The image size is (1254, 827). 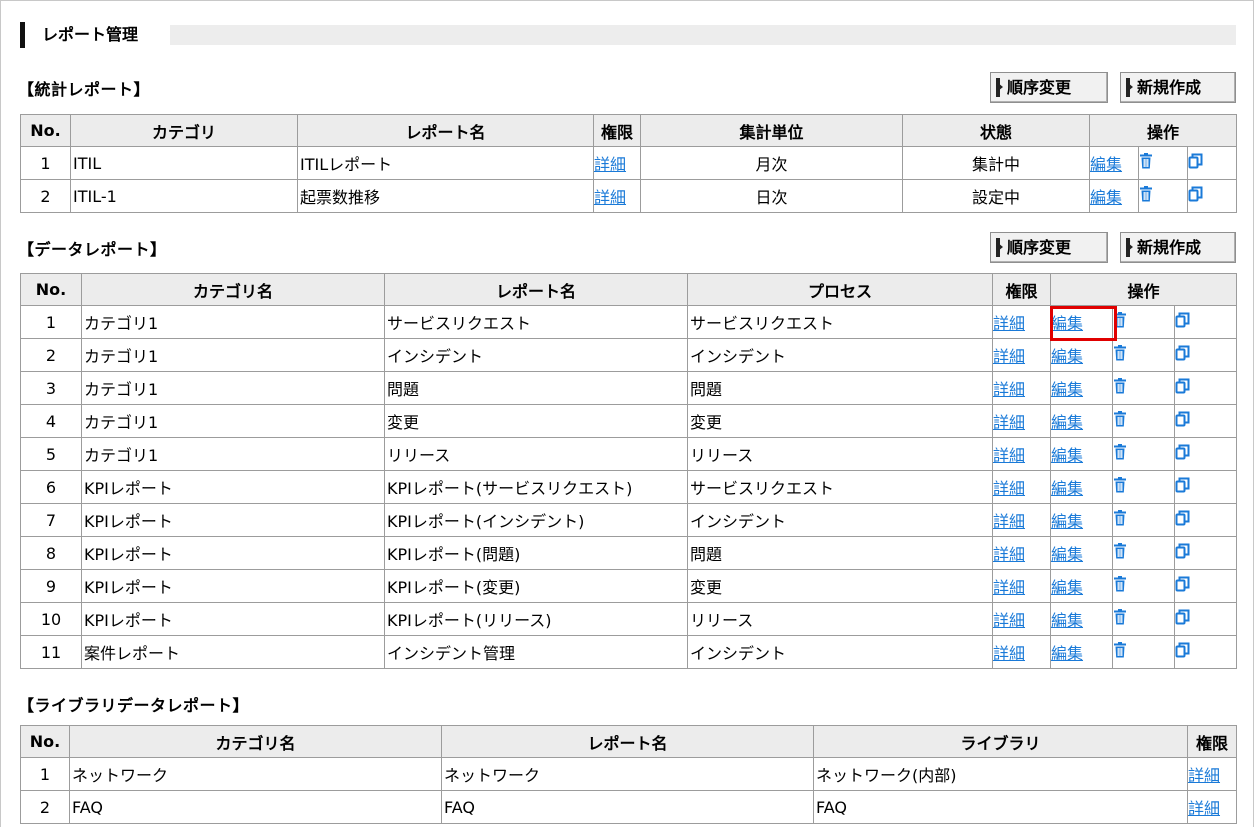 I want to click on col-header: 権限, so click(x=1021, y=289).